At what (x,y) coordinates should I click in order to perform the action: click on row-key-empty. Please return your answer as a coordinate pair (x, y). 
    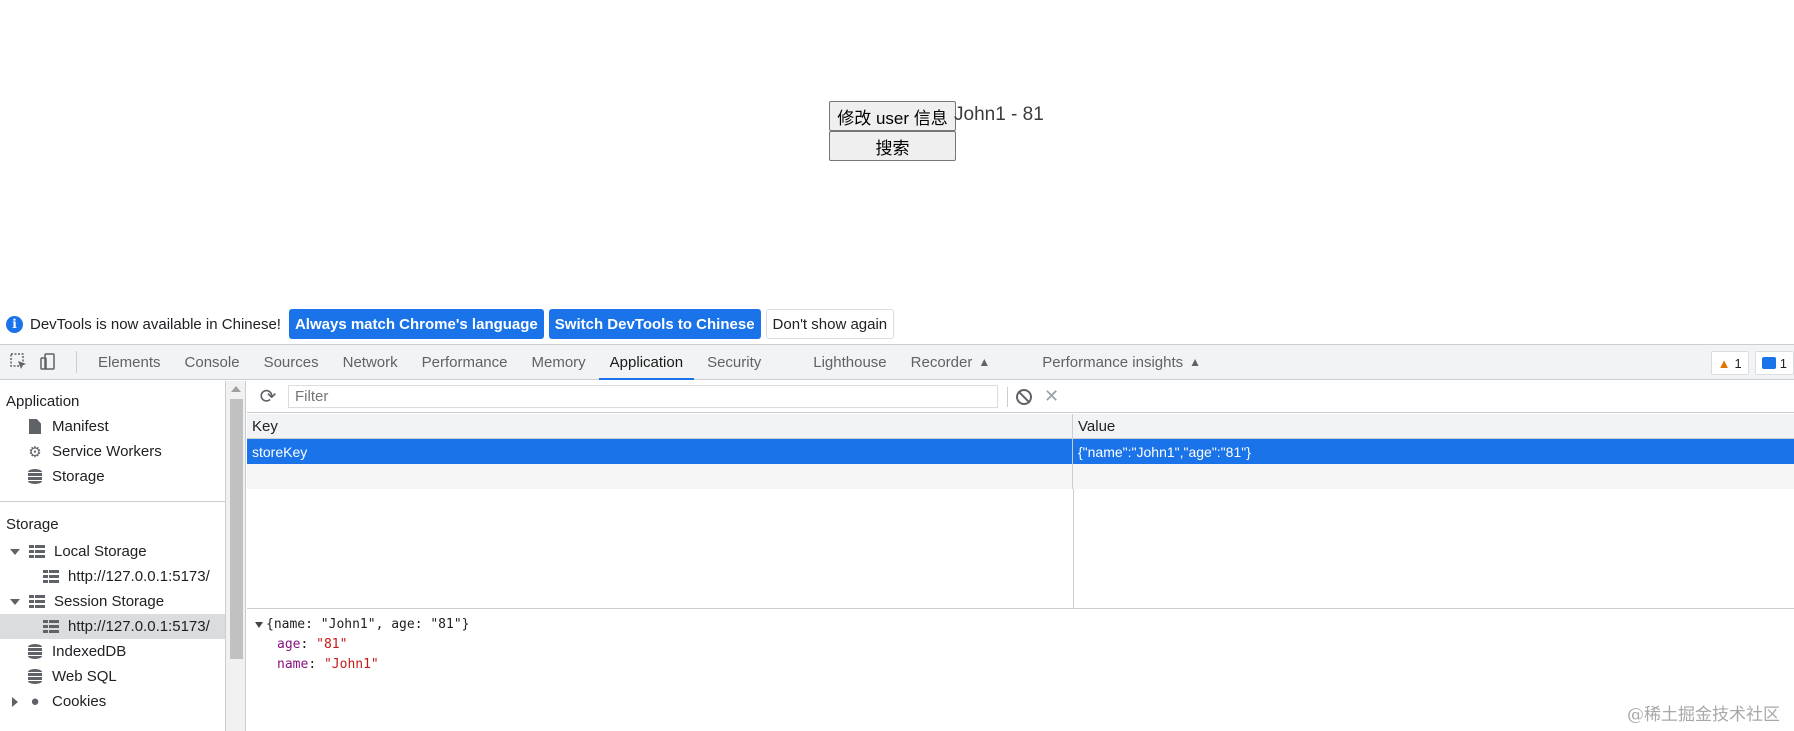
    Looking at the image, I should click on (660, 476).